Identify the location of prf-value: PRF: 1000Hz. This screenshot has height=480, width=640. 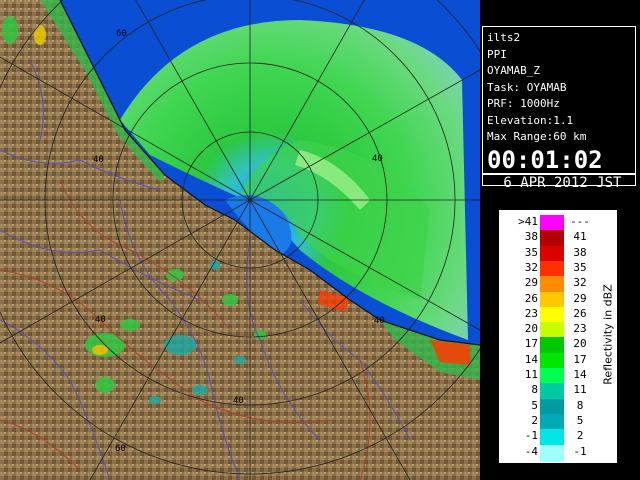
(523, 103).